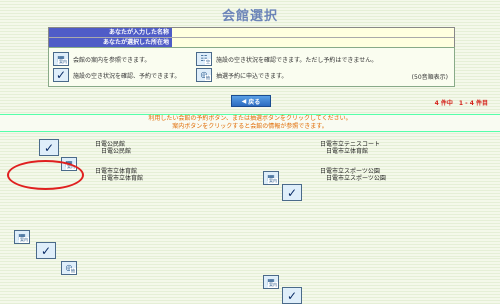 The width and height of the screenshot is (500, 304). What do you see at coordinates (116, 151) in the screenshot?
I see `hall-subname: 日電公民館` at bounding box center [116, 151].